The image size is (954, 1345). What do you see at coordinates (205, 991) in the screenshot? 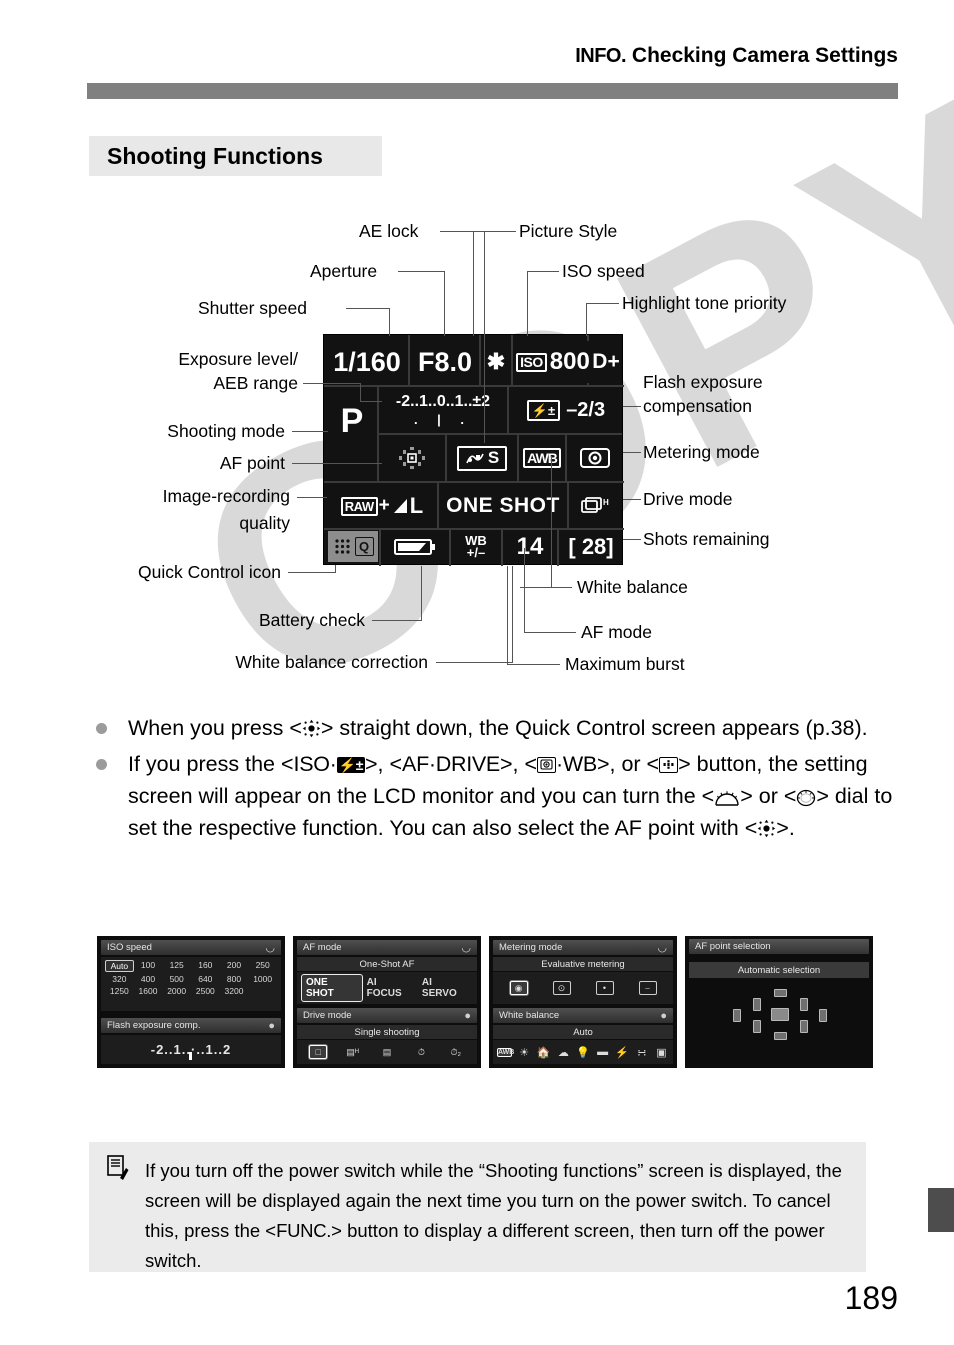
I see `iso-option-2500: 2500` at bounding box center [205, 991].